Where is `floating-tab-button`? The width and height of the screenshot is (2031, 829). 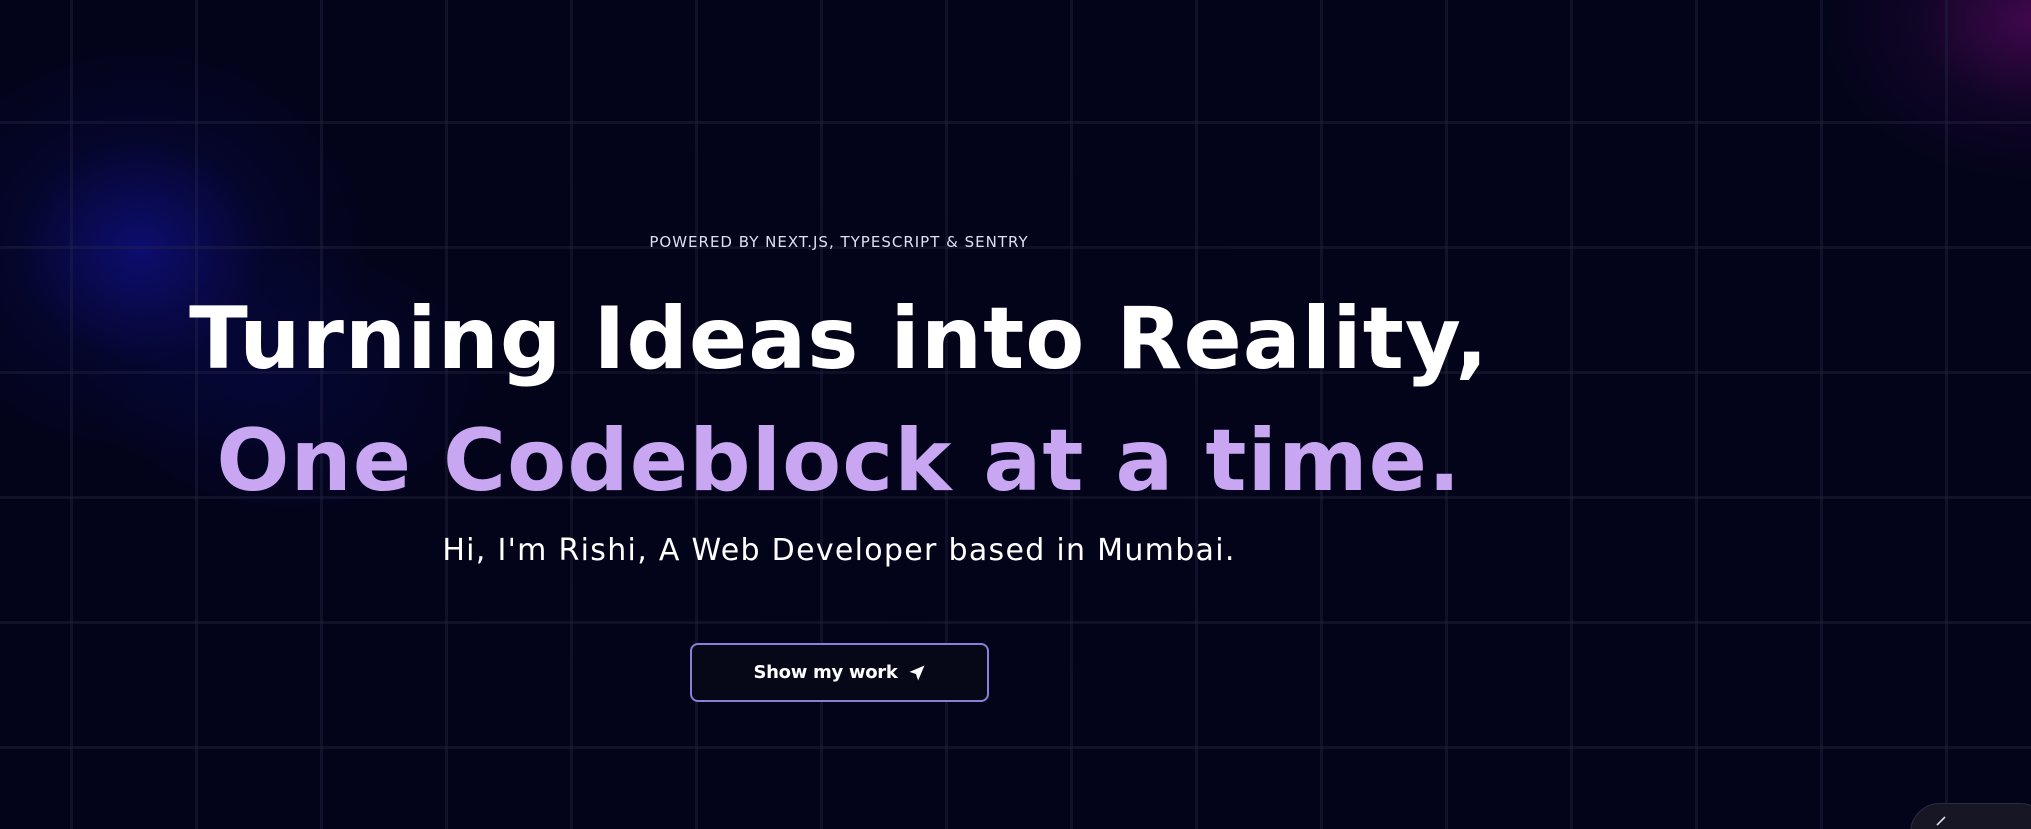
floating-tab-button is located at coordinates (1970, 816).